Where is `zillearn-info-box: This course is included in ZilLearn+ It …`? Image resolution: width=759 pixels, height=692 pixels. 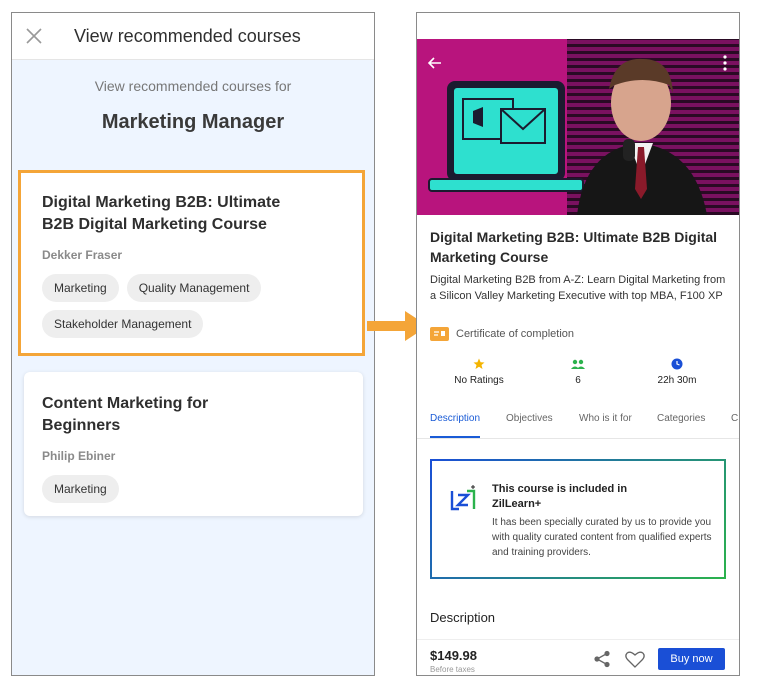 zillearn-info-box: This course is included in ZilLearn+ It … is located at coordinates (578, 519).